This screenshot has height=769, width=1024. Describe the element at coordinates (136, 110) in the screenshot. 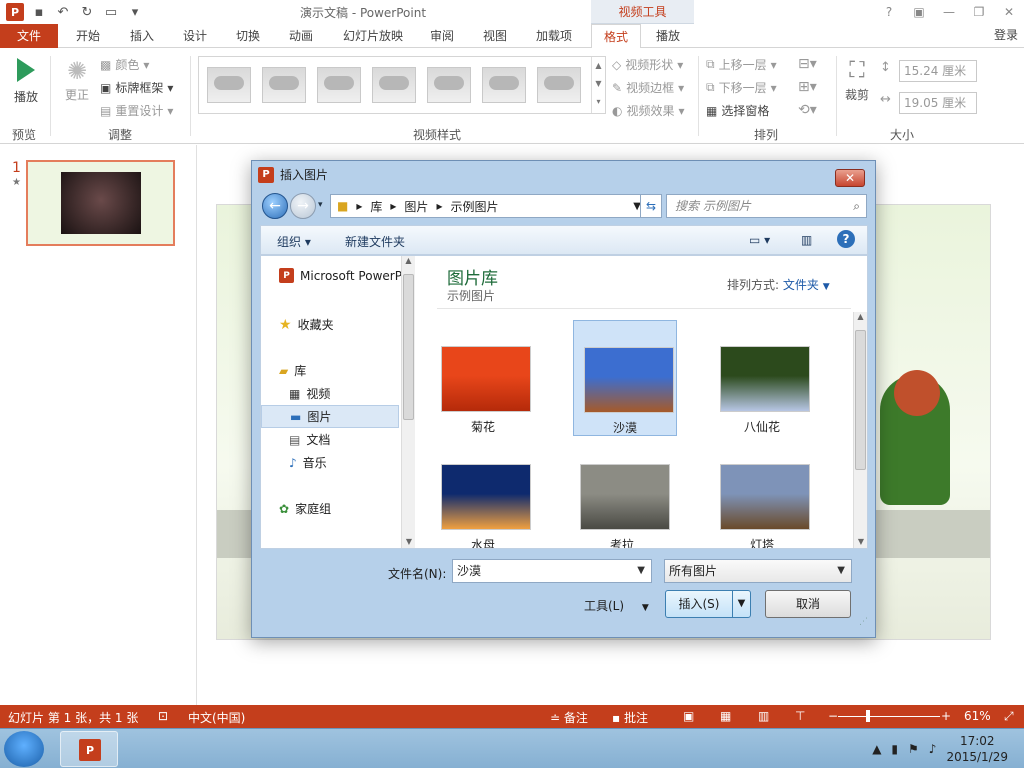

I see `reset-design-button: ▤ 重置设计 ▾` at that location.